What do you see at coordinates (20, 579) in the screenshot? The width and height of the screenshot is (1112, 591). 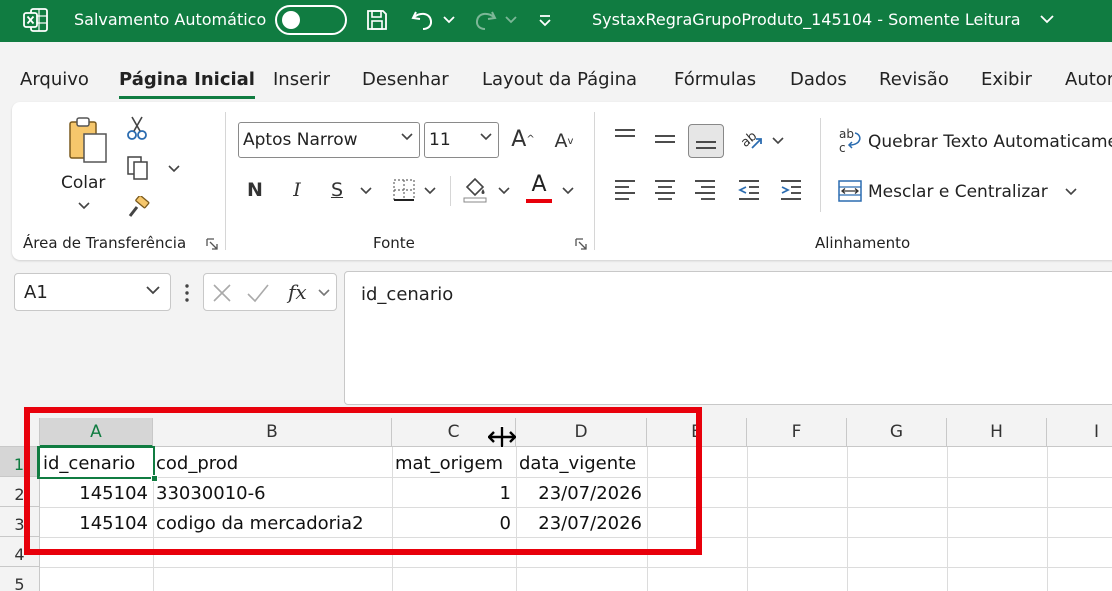 I see `row-header-5: 5` at bounding box center [20, 579].